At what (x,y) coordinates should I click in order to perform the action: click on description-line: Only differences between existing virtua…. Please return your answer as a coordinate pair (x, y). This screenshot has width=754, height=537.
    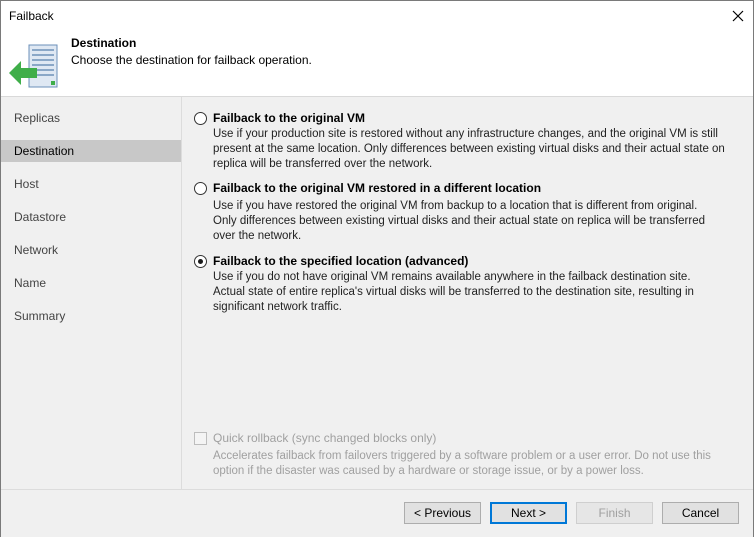
    Looking at the image, I should click on (459, 221).